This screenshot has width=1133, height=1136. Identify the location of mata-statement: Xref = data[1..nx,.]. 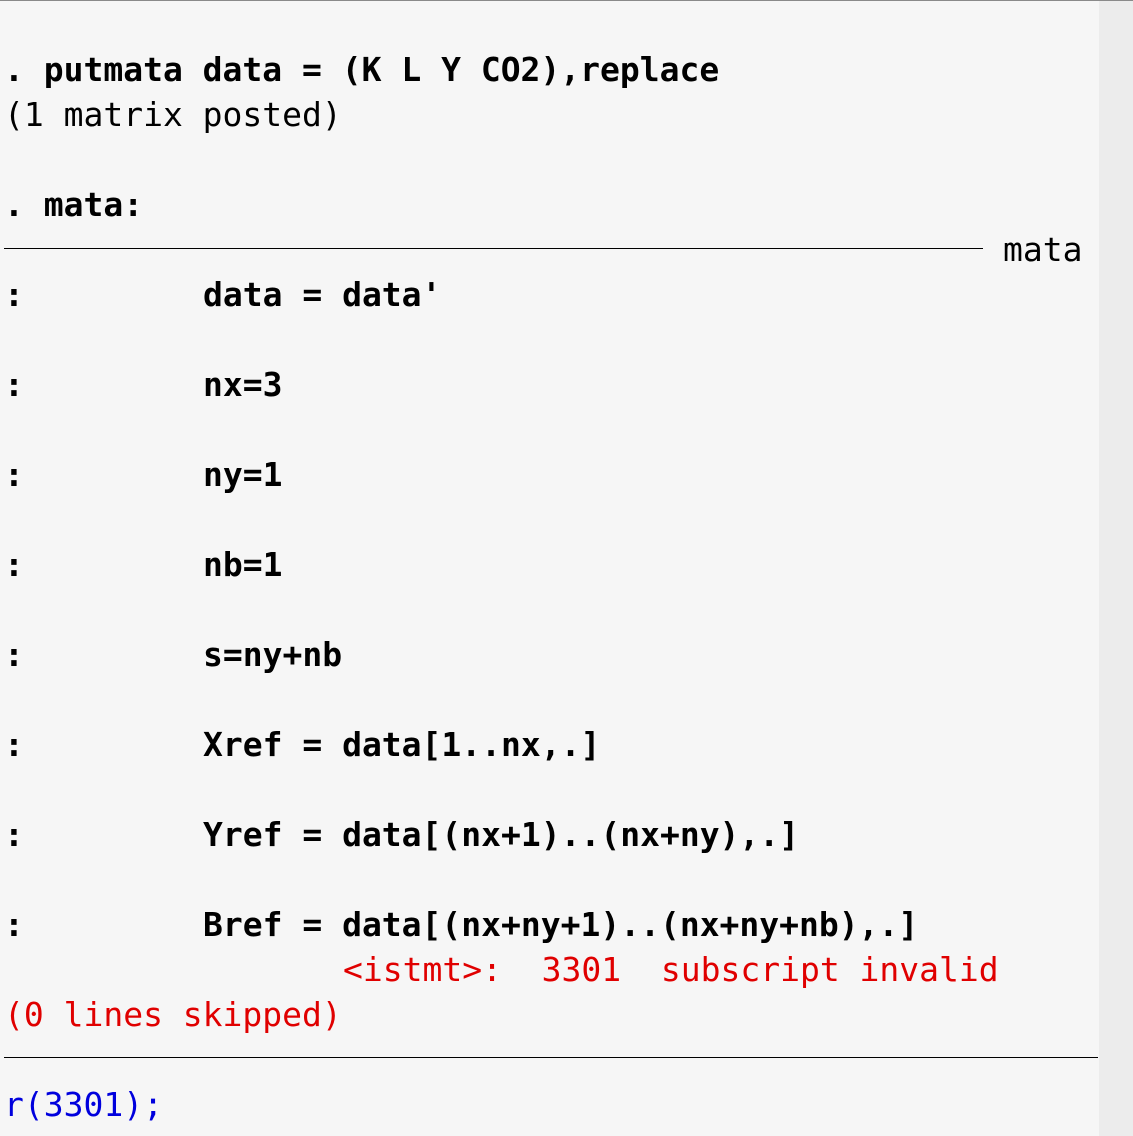
(402, 744).